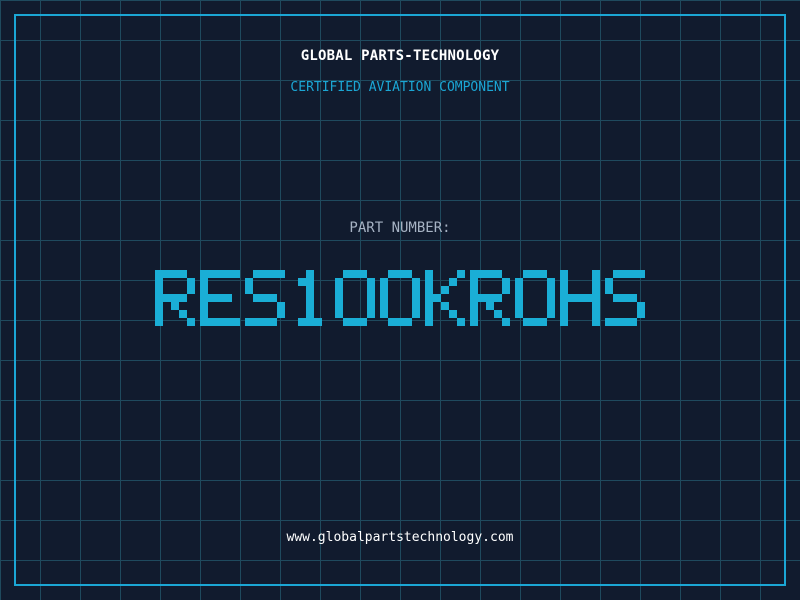 The height and width of the screenshot is (600, 800). What do you see at coordinates (400, 228) in the screenshot?
I see `part-number-label: PART NUMBER:` at bounding box center [400, 228].